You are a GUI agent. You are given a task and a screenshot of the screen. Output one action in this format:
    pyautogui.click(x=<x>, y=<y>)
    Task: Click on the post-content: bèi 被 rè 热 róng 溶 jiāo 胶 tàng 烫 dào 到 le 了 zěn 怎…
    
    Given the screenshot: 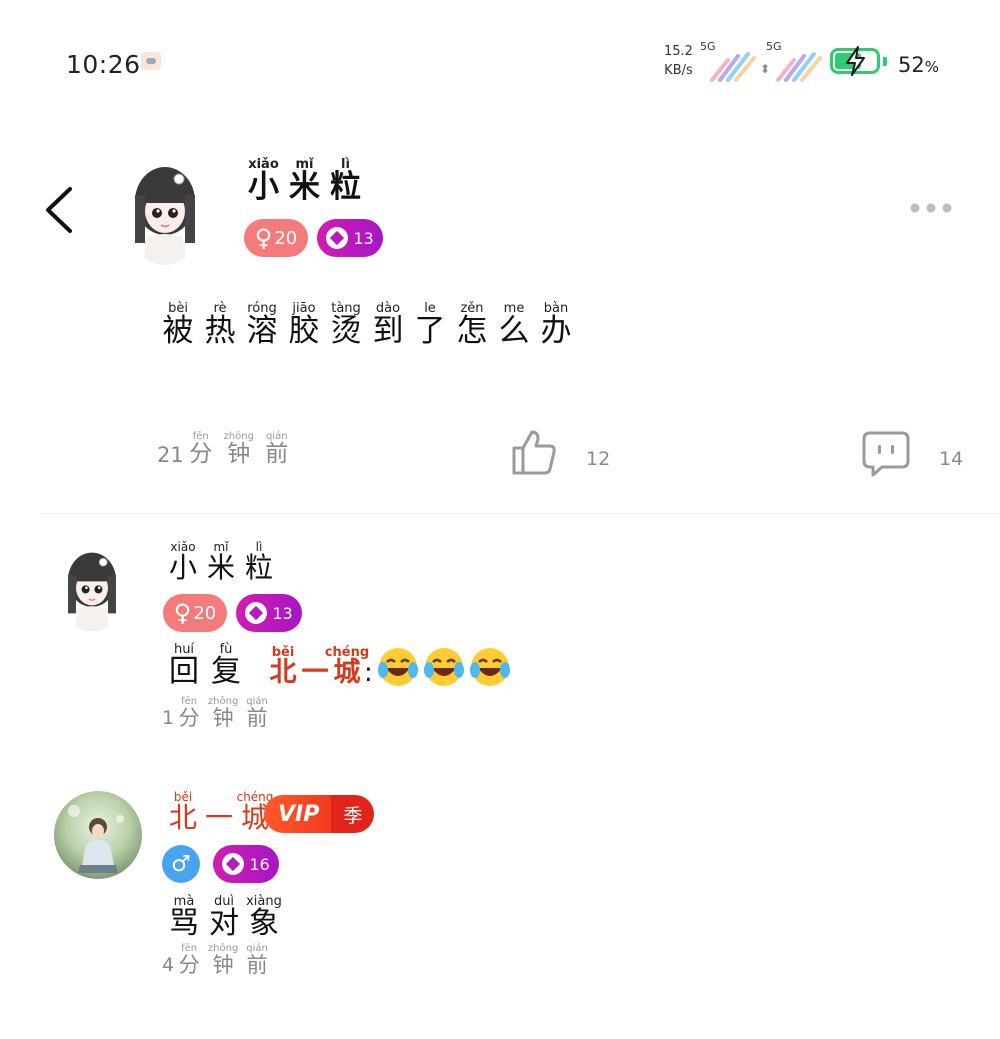 What is the action you would take?
    pyautogui.click(x=367, y=325)
    